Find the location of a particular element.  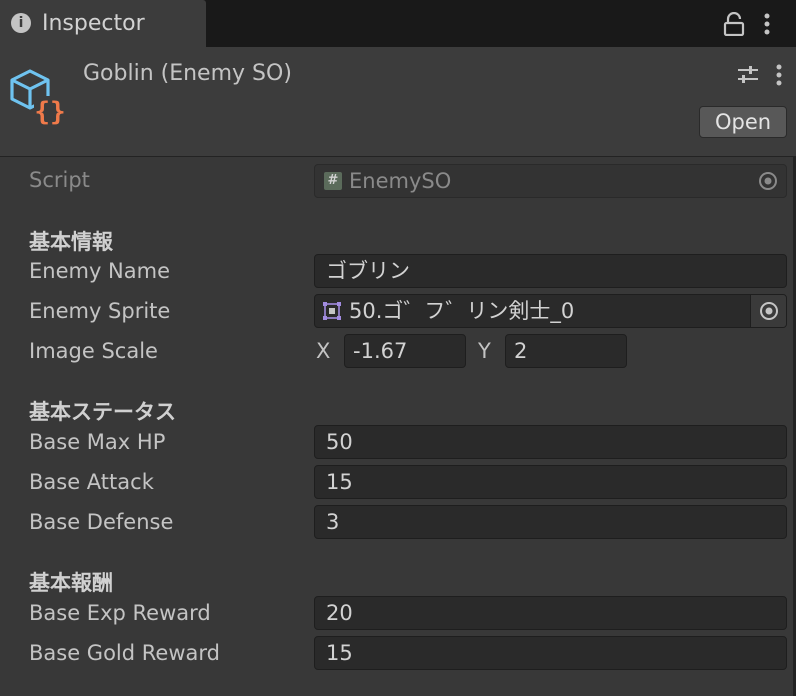

tab-menu-icon is located at coordinates (767, 24).